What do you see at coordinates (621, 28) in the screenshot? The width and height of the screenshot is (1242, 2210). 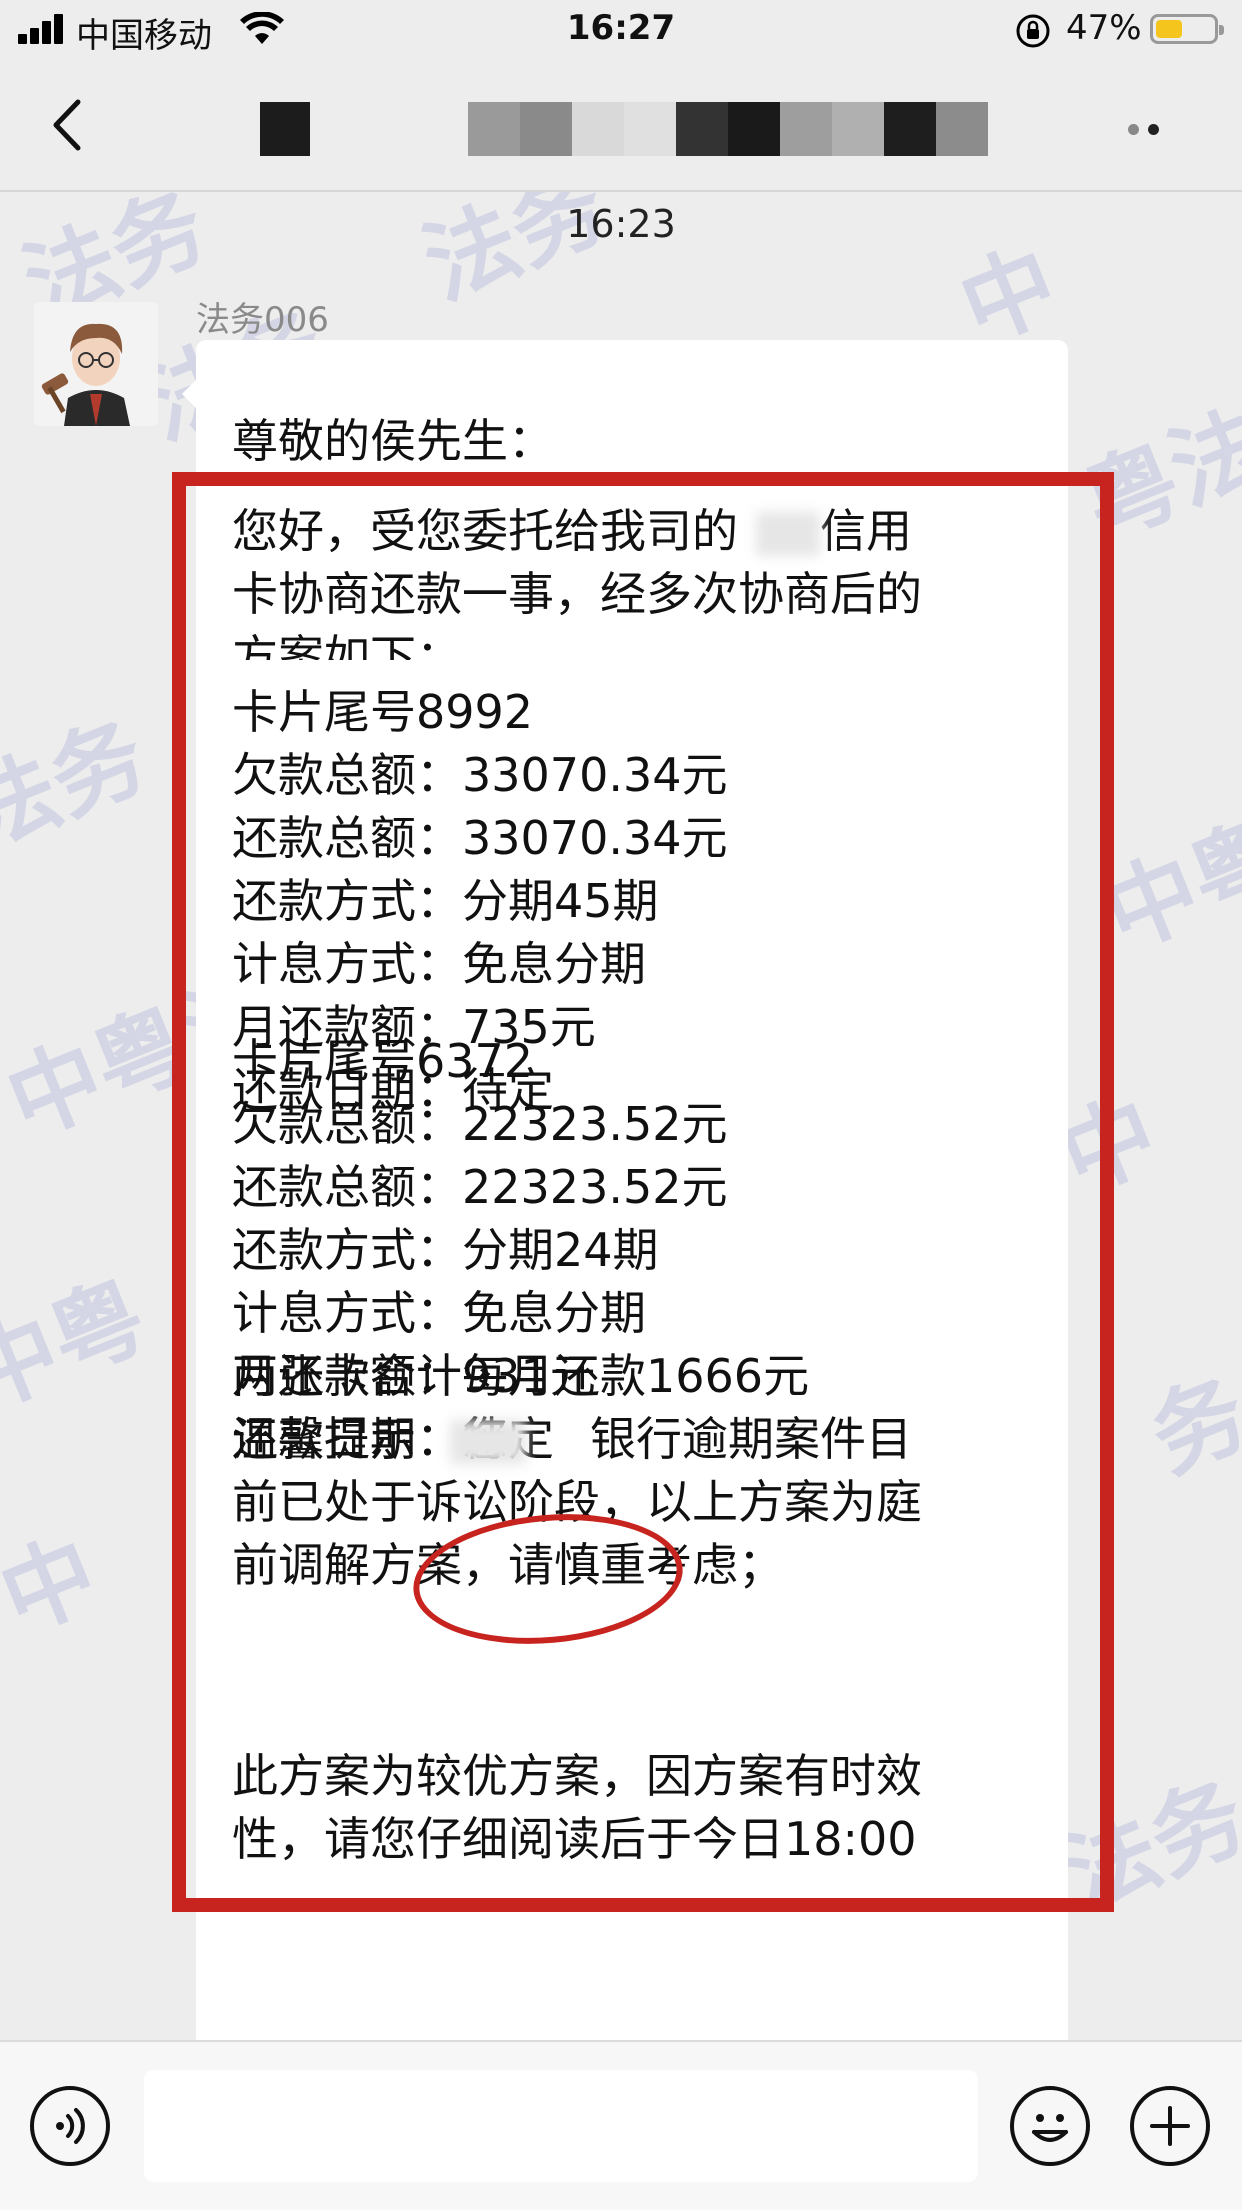 I see `status-time: 16:27` at bounding box center [621, 28].